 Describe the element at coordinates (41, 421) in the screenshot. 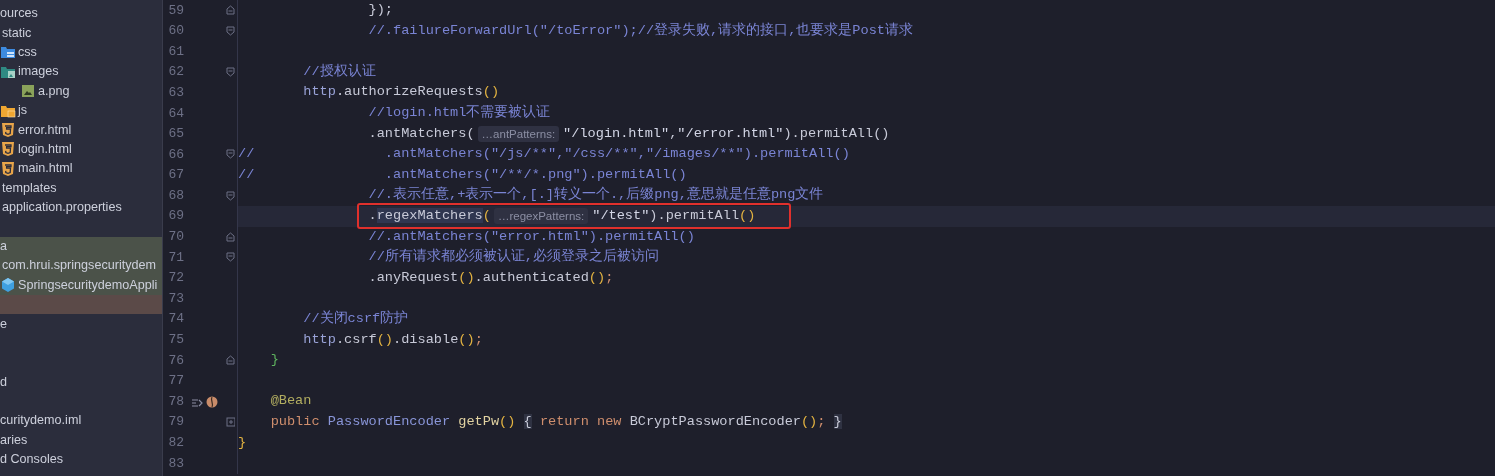

I see `tree-item: curitydemo.iml` at that location.